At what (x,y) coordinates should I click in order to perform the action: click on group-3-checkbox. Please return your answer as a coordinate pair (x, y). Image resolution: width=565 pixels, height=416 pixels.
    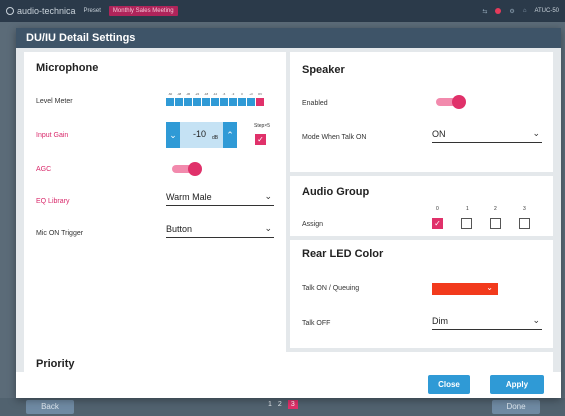
    Looking at the image, I should click on (524, 223).